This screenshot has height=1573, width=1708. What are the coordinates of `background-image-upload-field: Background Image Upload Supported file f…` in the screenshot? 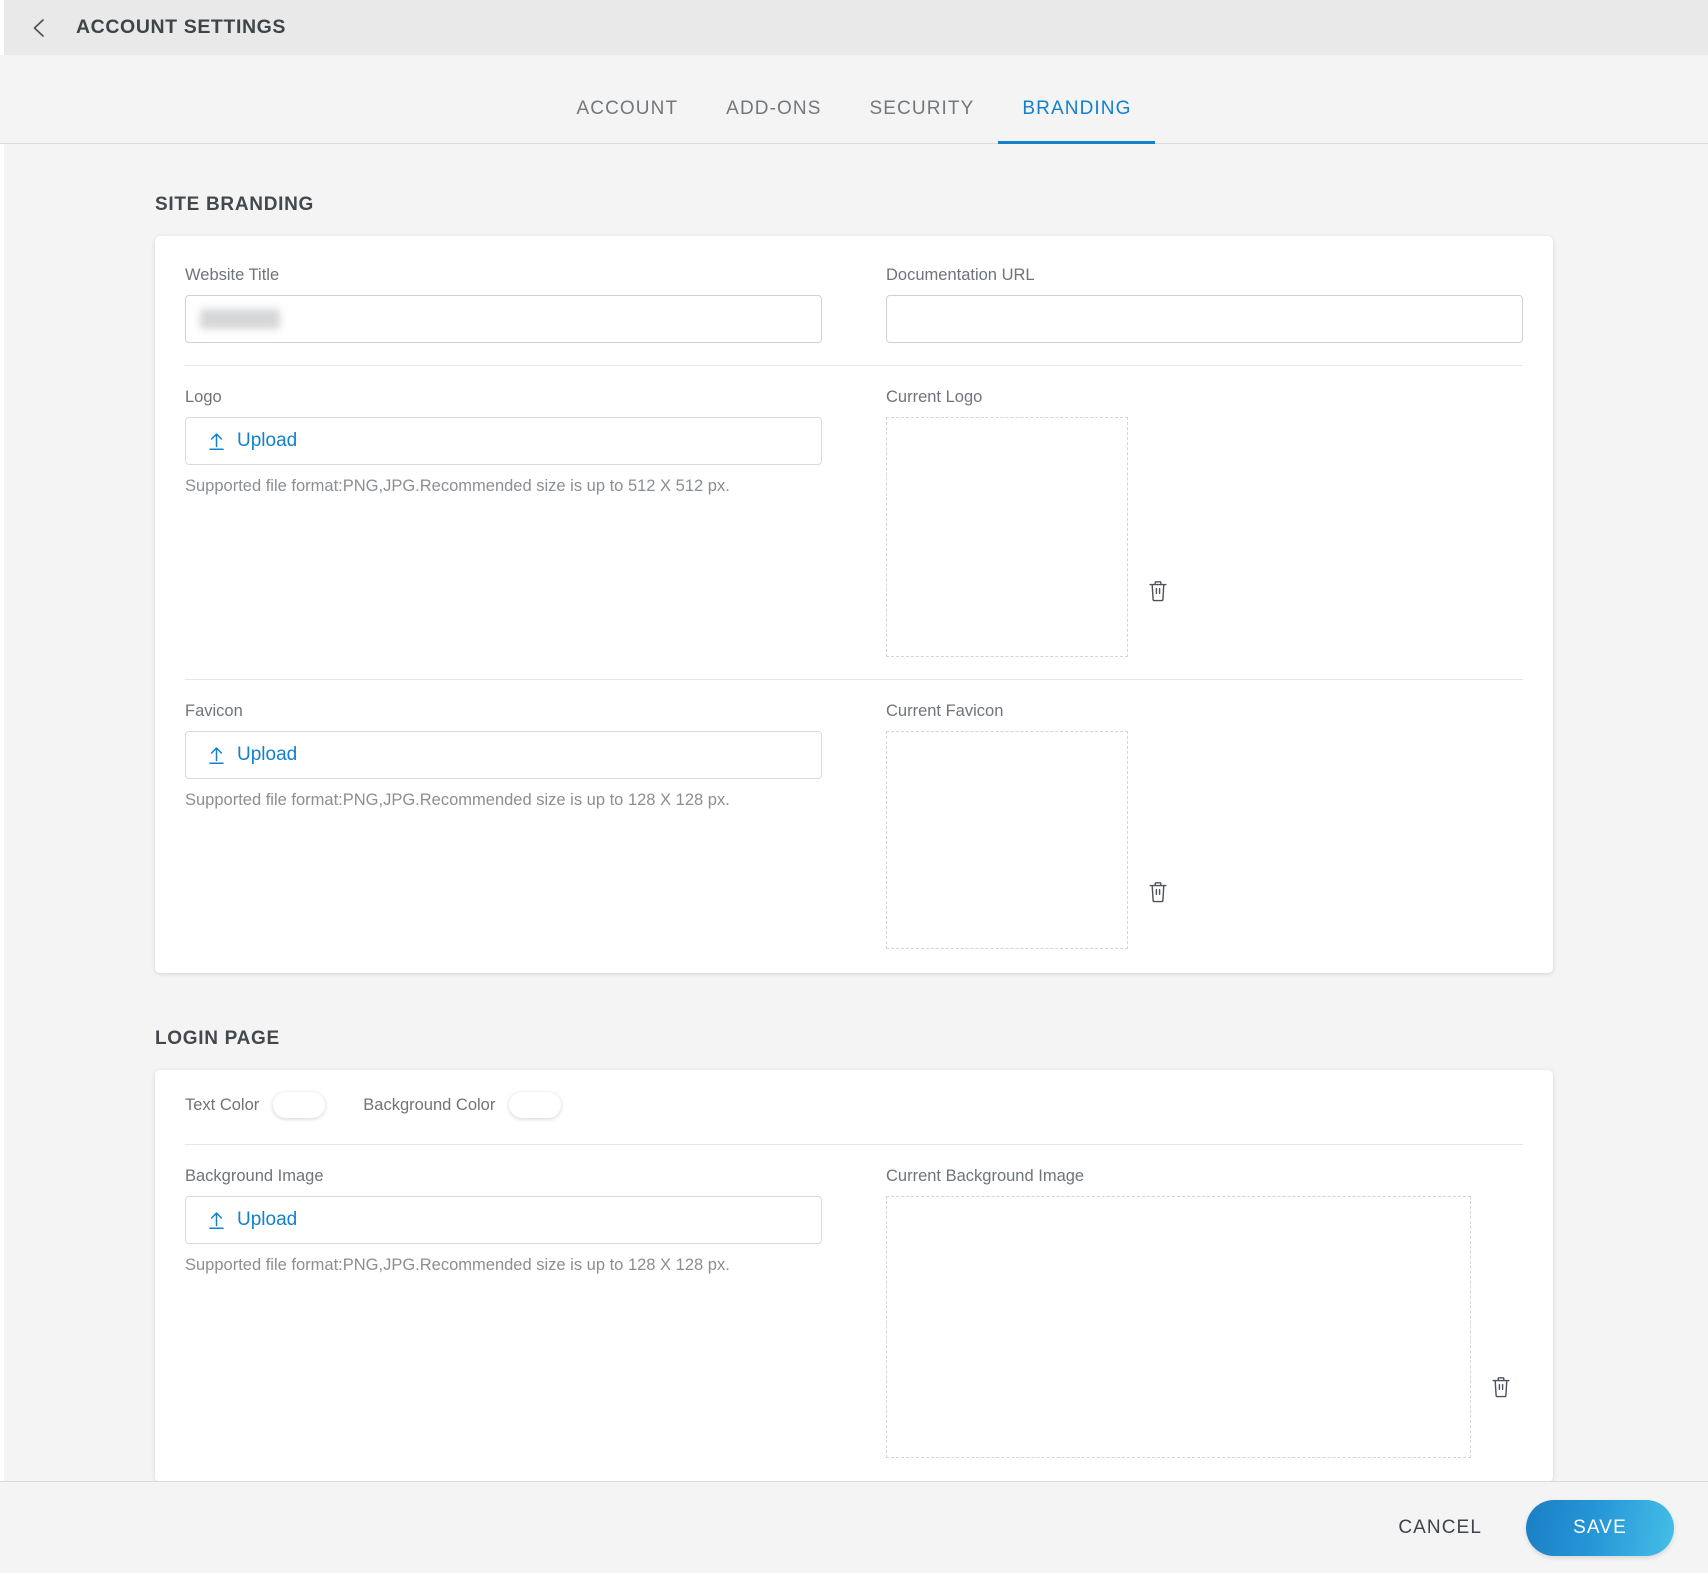 It's located at (519, 1312).